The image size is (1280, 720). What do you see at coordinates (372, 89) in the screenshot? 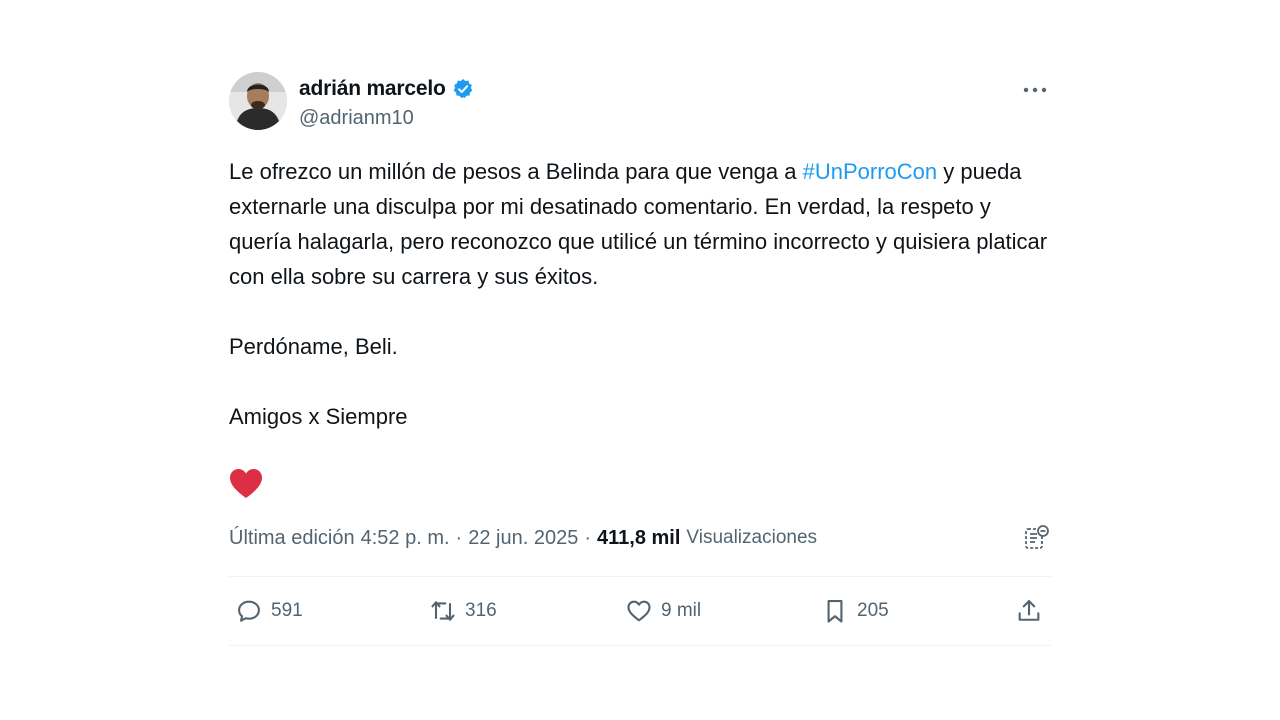
I see `author-display-name: adrián marcelo` at bounding box center [372, 89].